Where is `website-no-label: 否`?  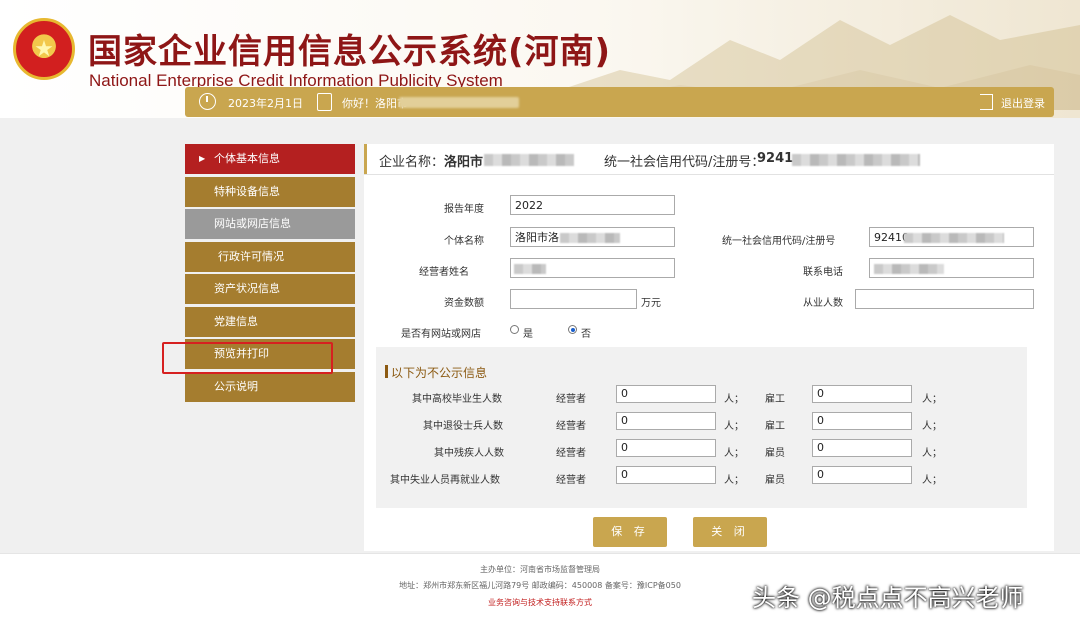
website-no-label: 否 is located at coordinates (586, 334).